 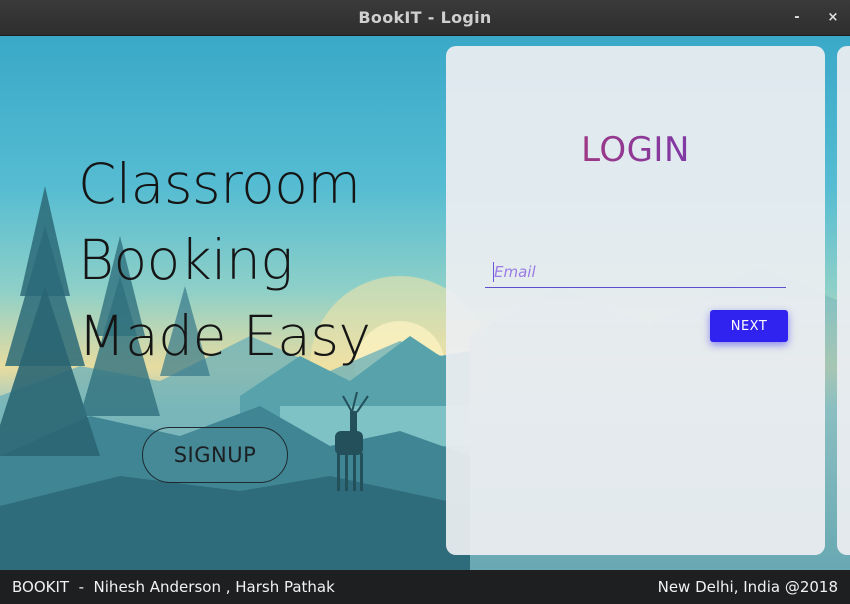 I want to click on hero-line: Made Easy, so click(x=224, y=336).